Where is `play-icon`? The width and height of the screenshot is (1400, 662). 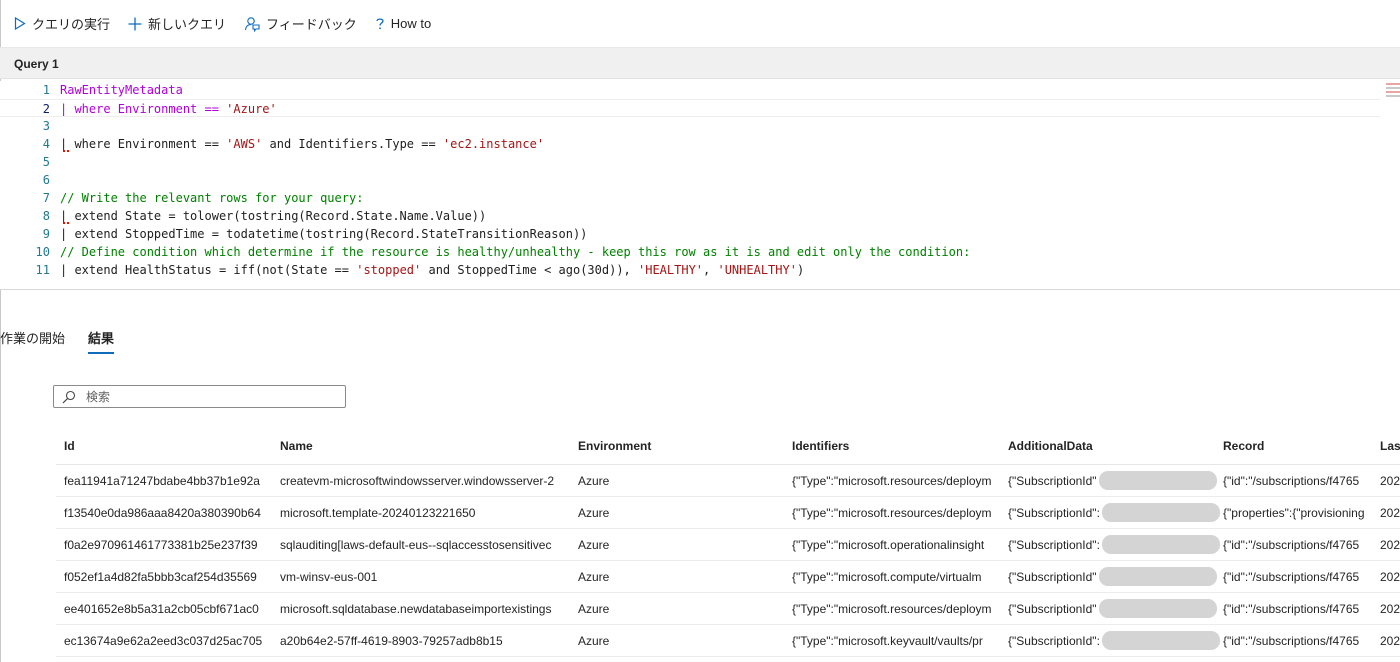
play-icon is located at coordinates (20, 23).